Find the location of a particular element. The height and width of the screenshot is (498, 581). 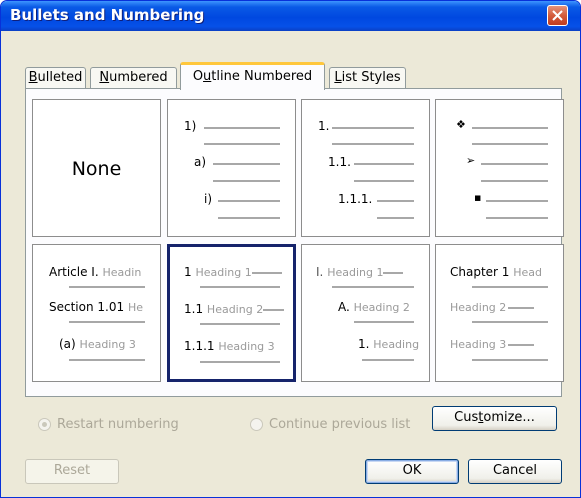

level-1-entry: Chapter 1 Head is located at coordinates (496, 272).